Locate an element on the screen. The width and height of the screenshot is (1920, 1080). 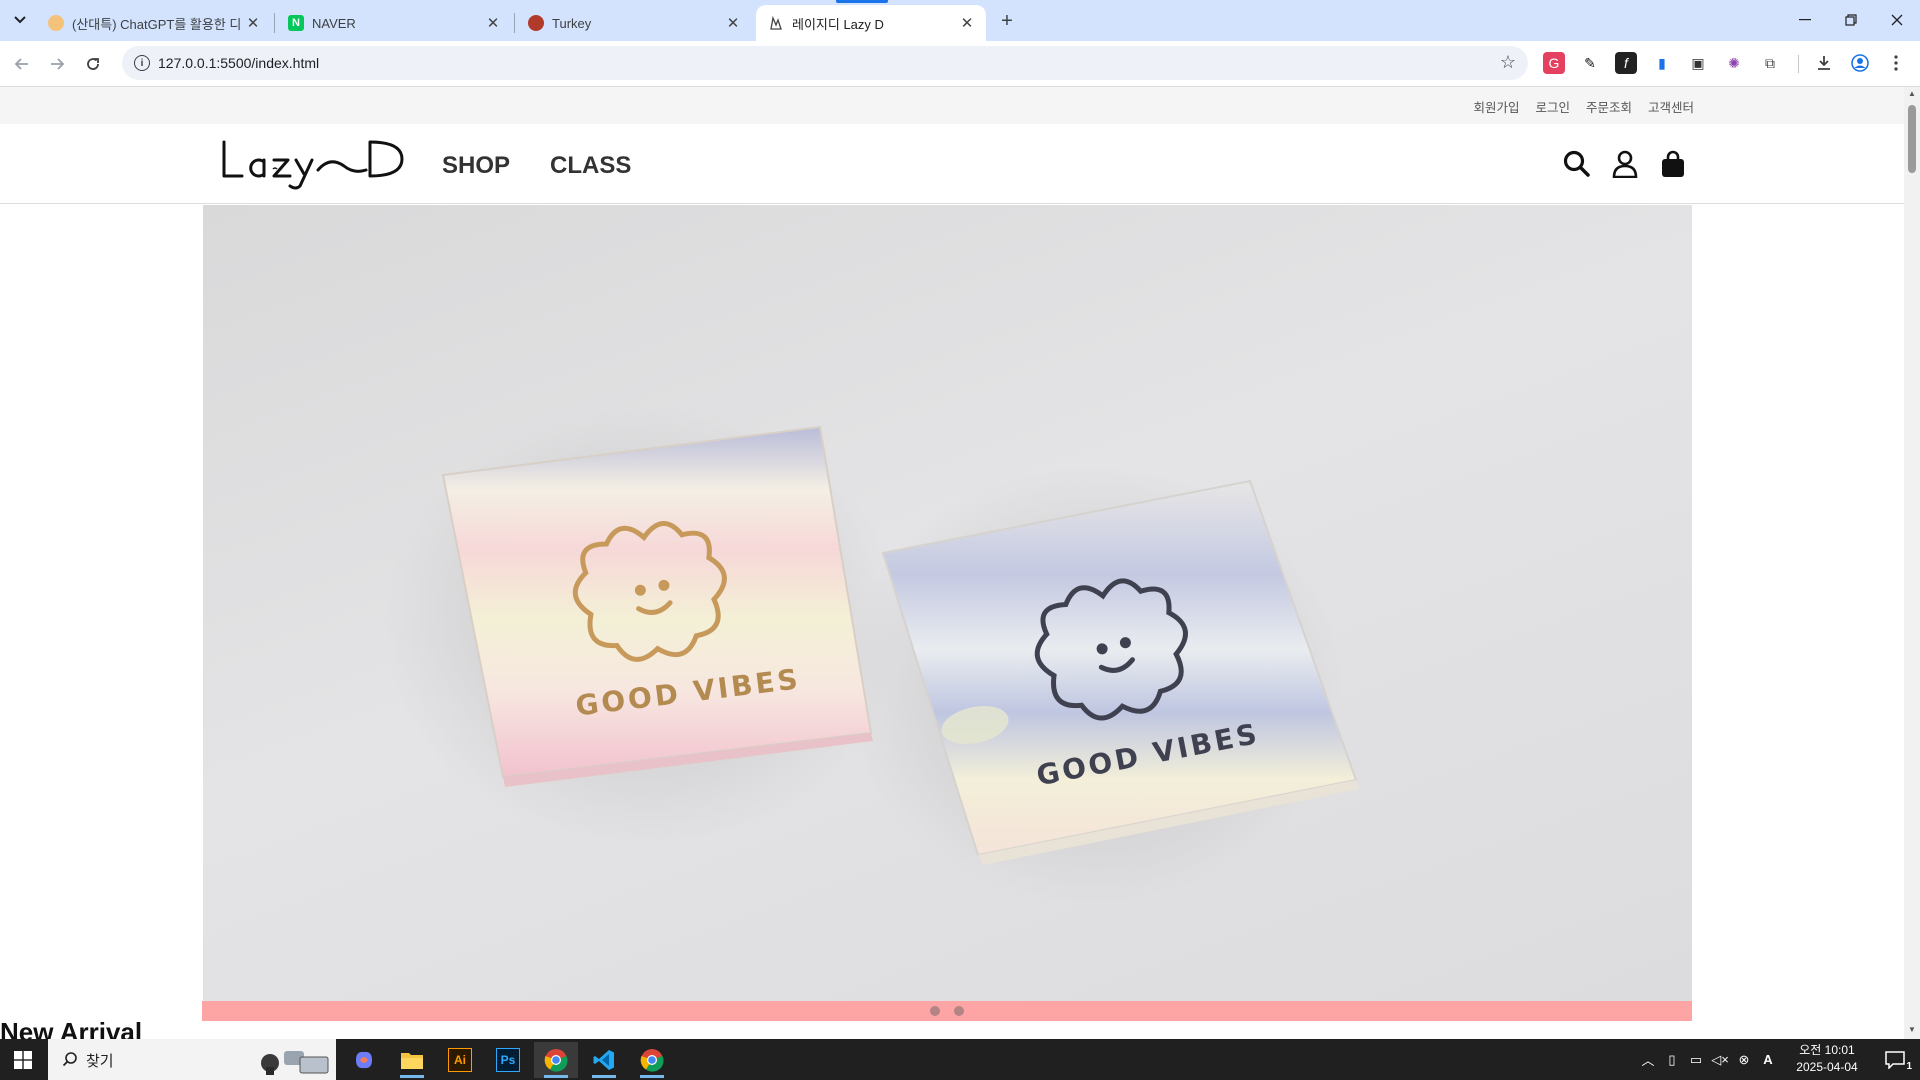
tray-device-icon: ▯ is located at coordinates (1672, 1060).